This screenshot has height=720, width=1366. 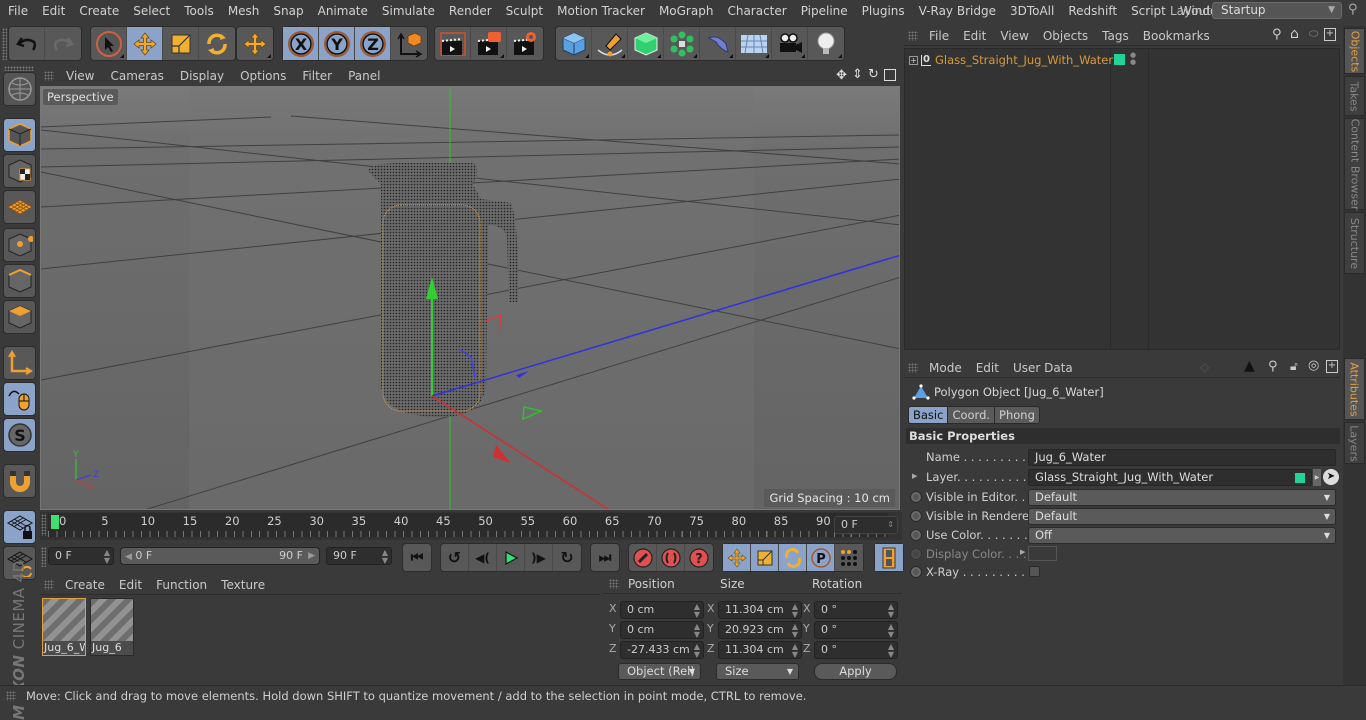 I want to click on tab-structure: Structure, so click(x=1354, y=243).